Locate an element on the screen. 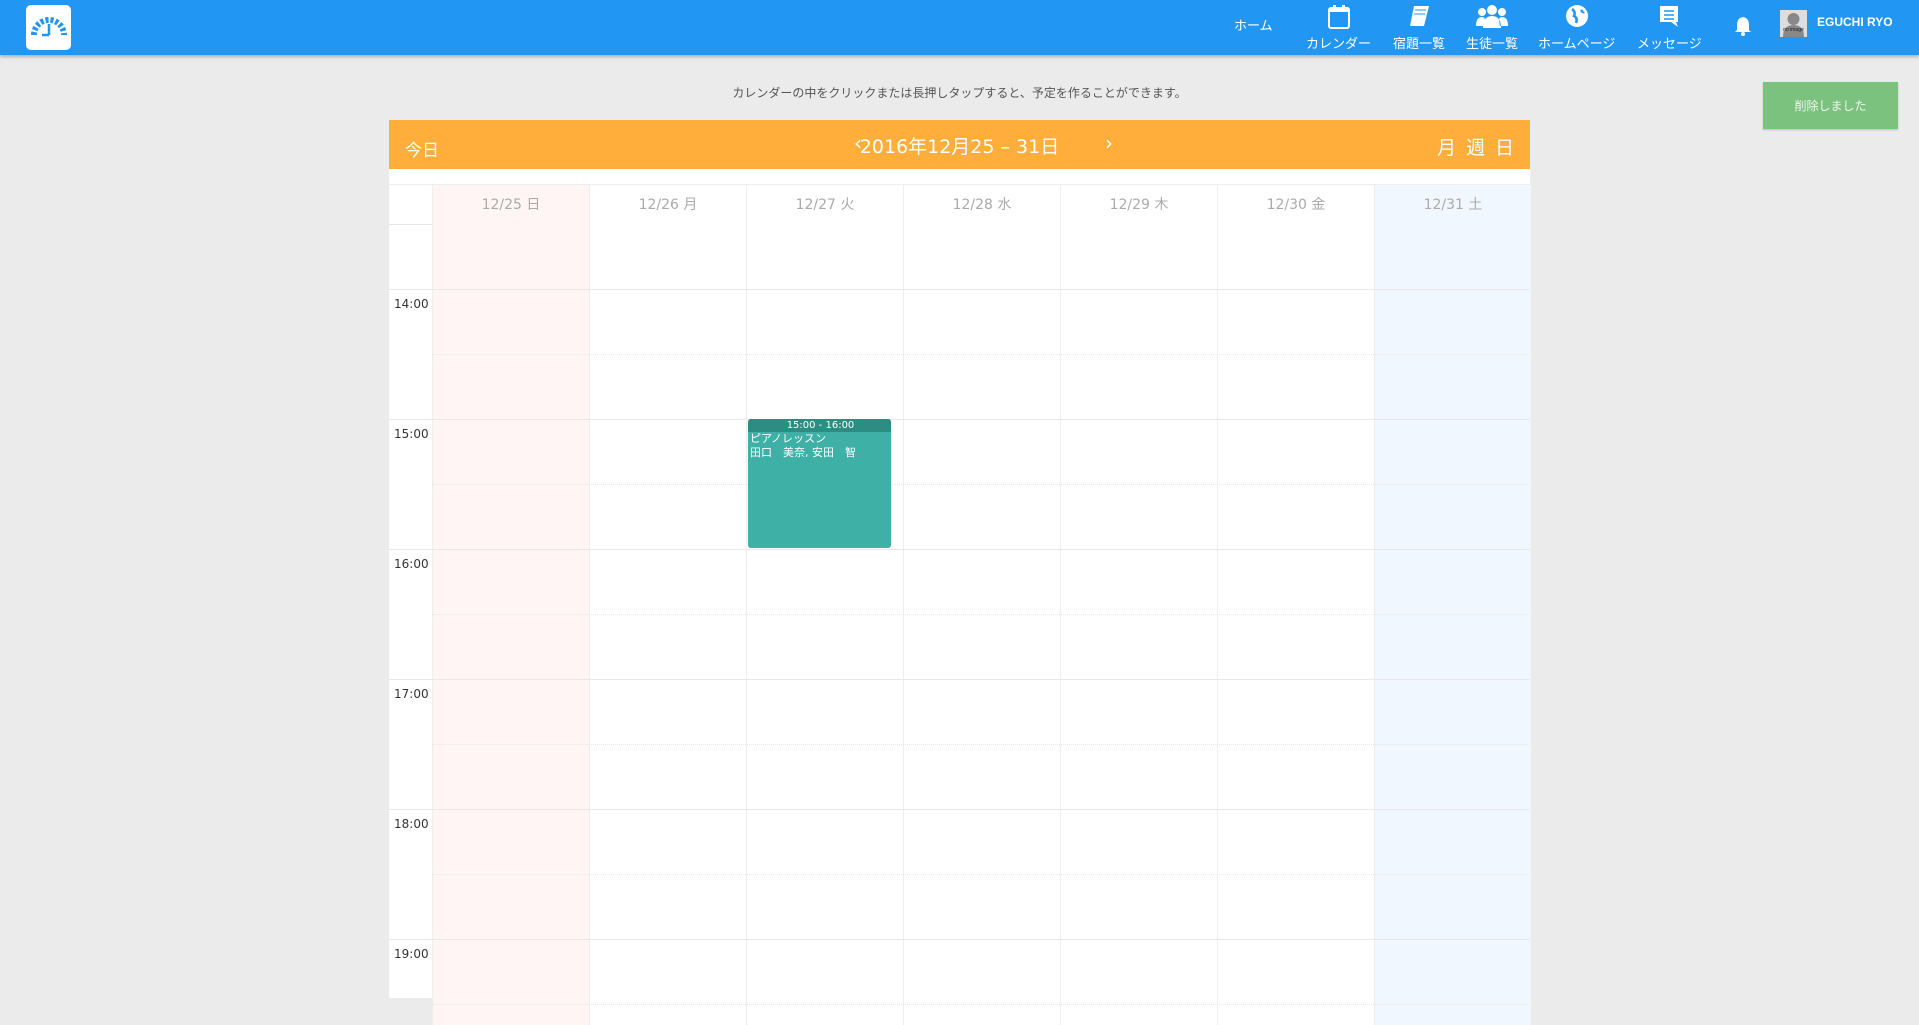 The image size is (1919, 1025). nav-students: 生徒一覧 is located at coordinates (1492, 27).